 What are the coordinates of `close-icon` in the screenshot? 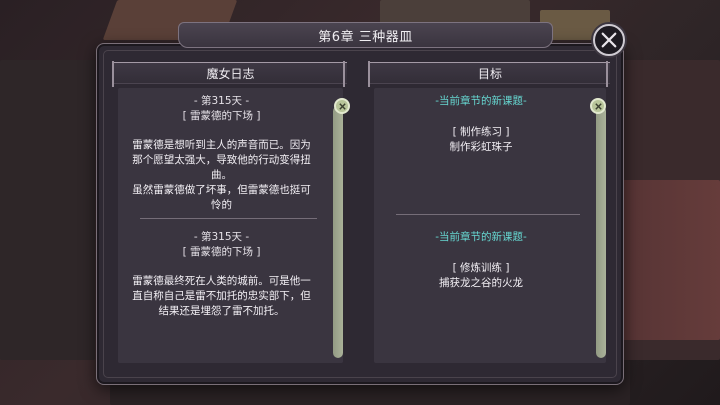 It's located at (609, 40).